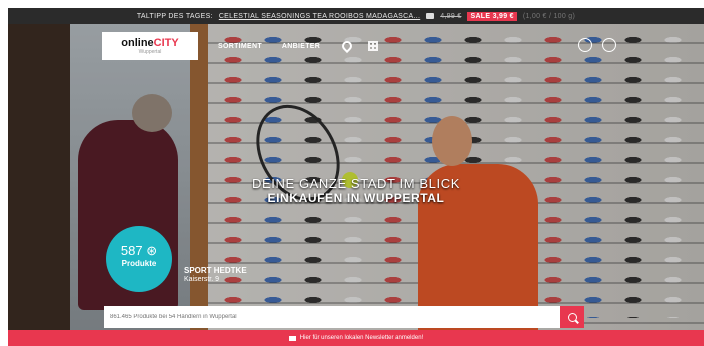 The width and height of the screenshot is (704, 346). I want to click on store-caption: SPORT HEDTKE Kaiserstr. 9, so click(215, 275).